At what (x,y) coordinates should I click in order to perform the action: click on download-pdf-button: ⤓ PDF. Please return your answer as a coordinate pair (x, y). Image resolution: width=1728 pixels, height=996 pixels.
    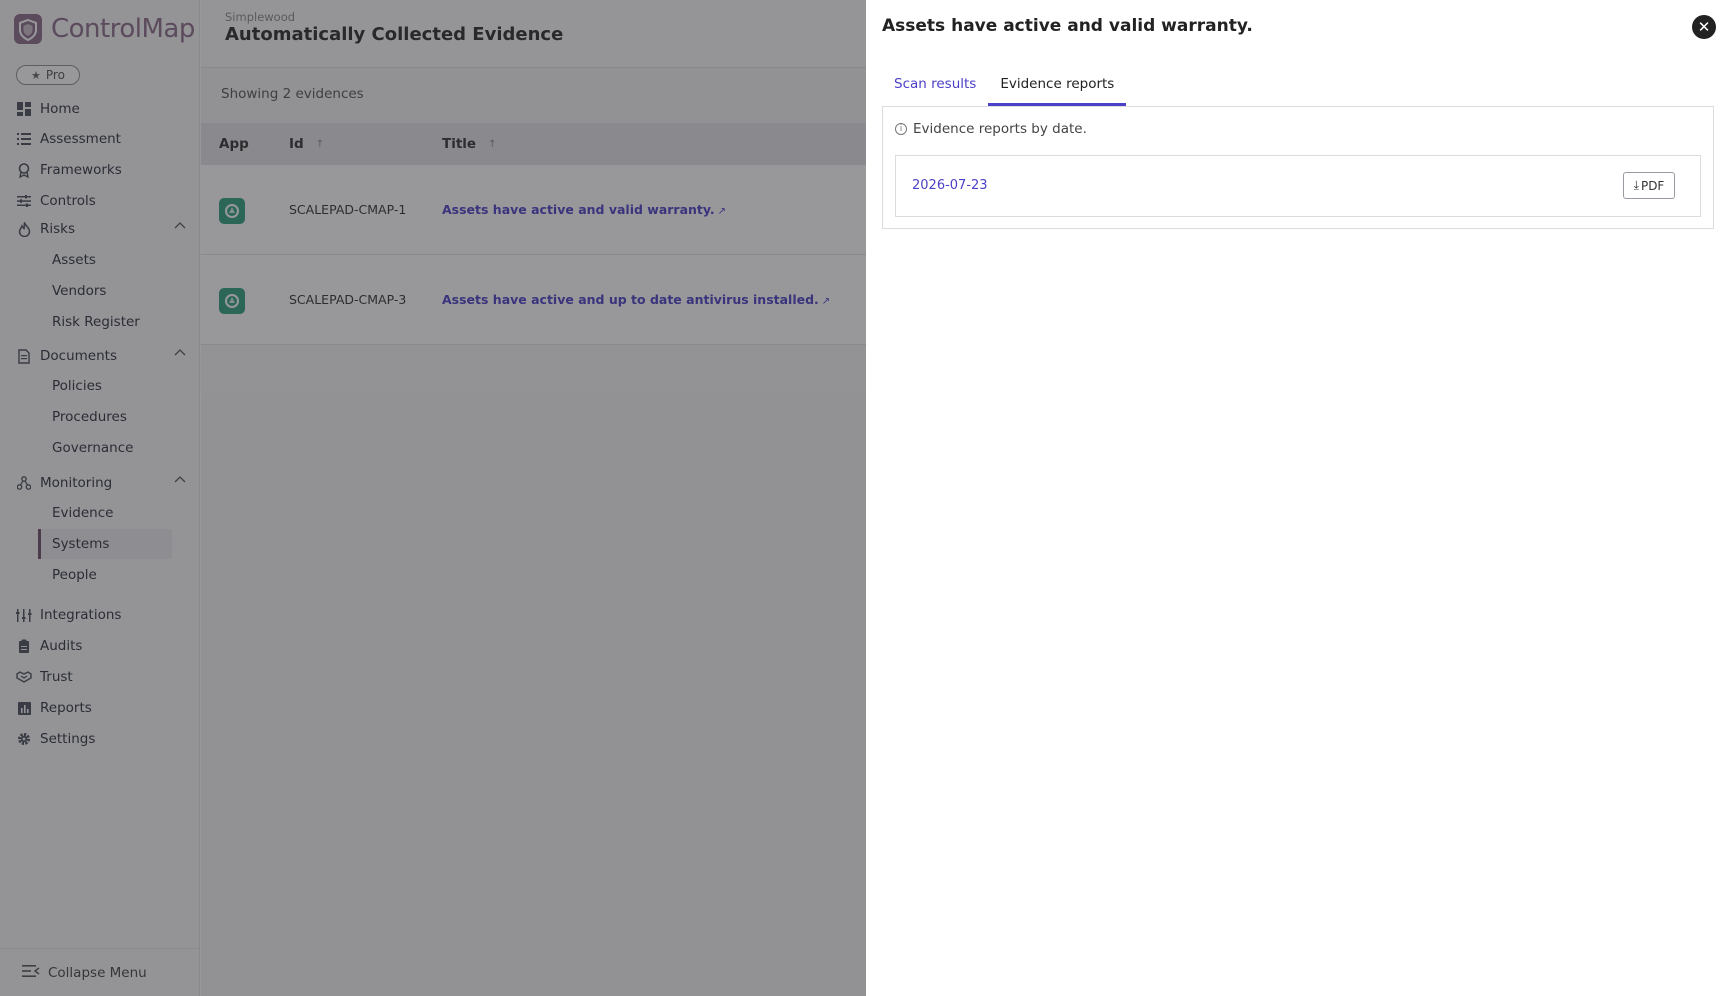
    Looking at the image, I should click on (1649, 185).